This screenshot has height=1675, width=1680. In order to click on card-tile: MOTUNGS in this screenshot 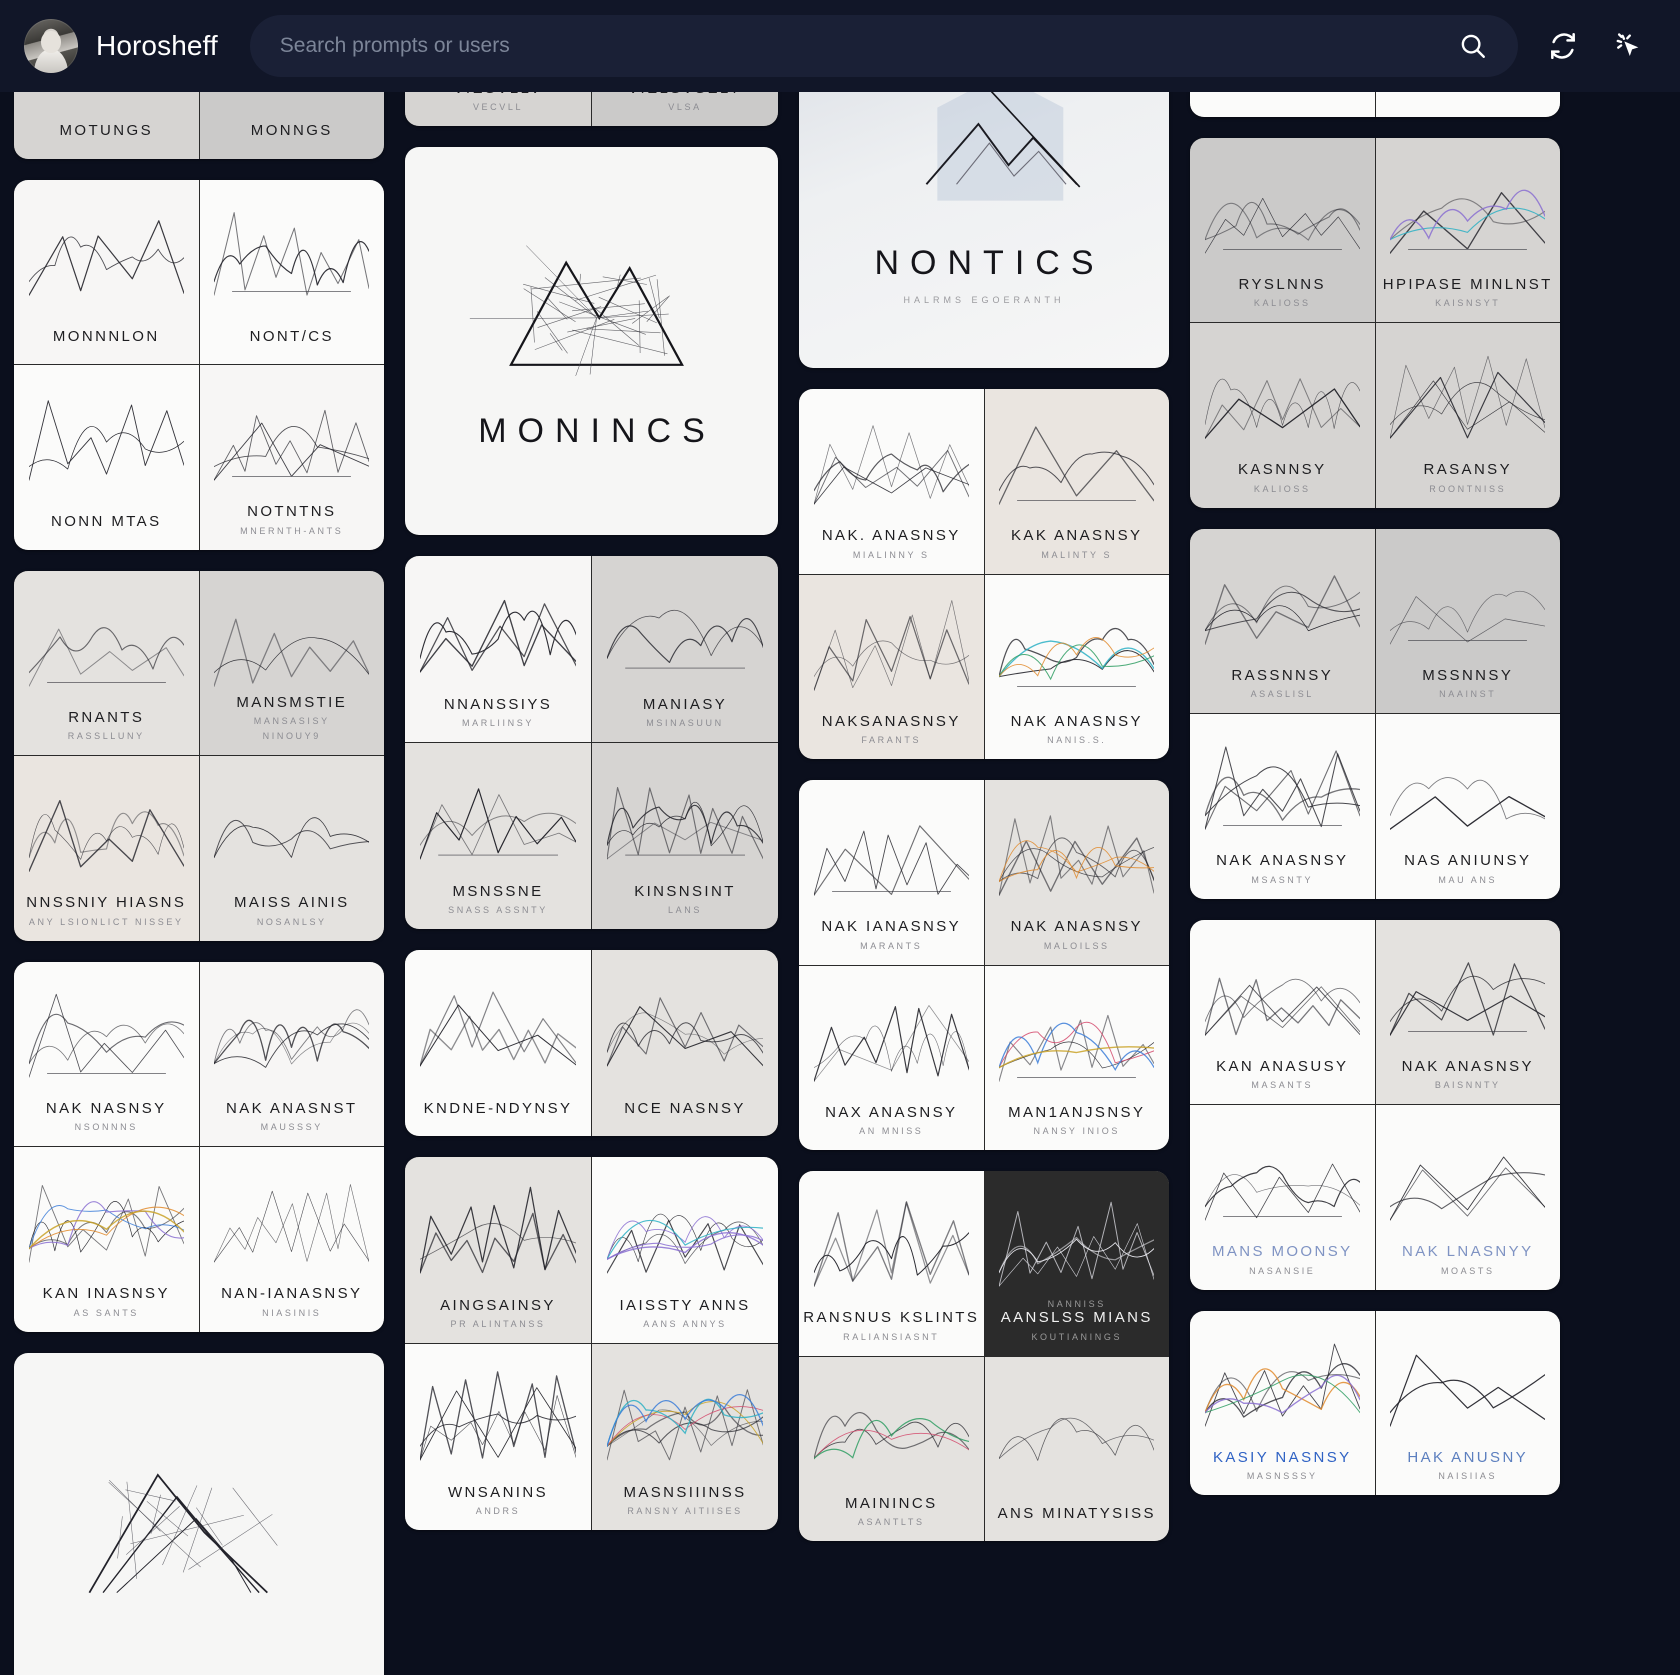, I will do `click(106, 125)`.